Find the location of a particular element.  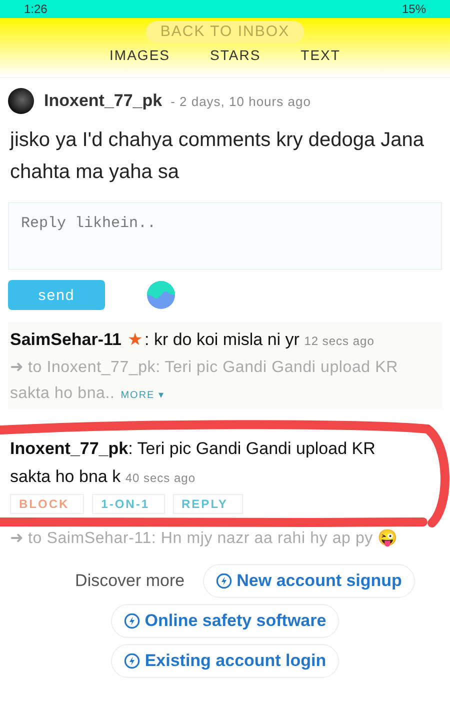

status-time: 1:26 is located at coordinates (36, 9).